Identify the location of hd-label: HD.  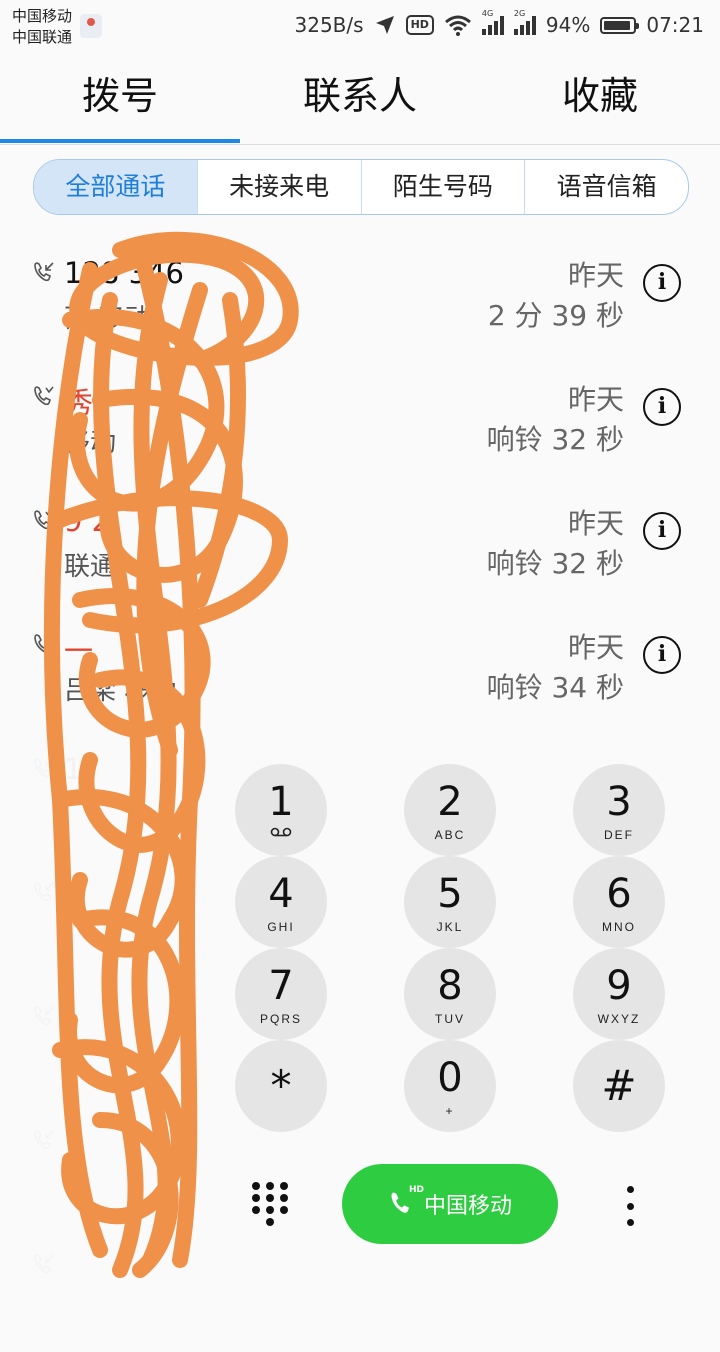
(416, 1190).